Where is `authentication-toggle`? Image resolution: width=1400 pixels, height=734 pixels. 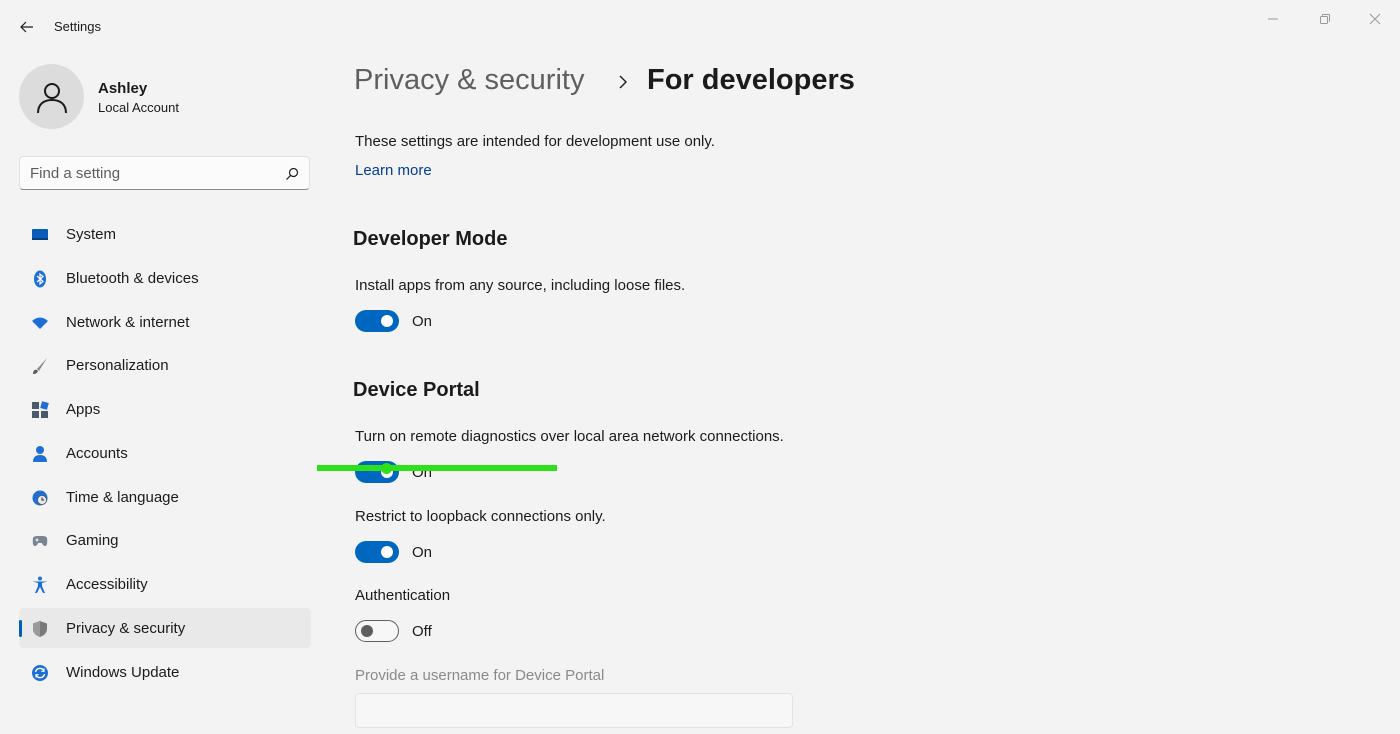 authentication-toggle is located at coordinates (377, 631).